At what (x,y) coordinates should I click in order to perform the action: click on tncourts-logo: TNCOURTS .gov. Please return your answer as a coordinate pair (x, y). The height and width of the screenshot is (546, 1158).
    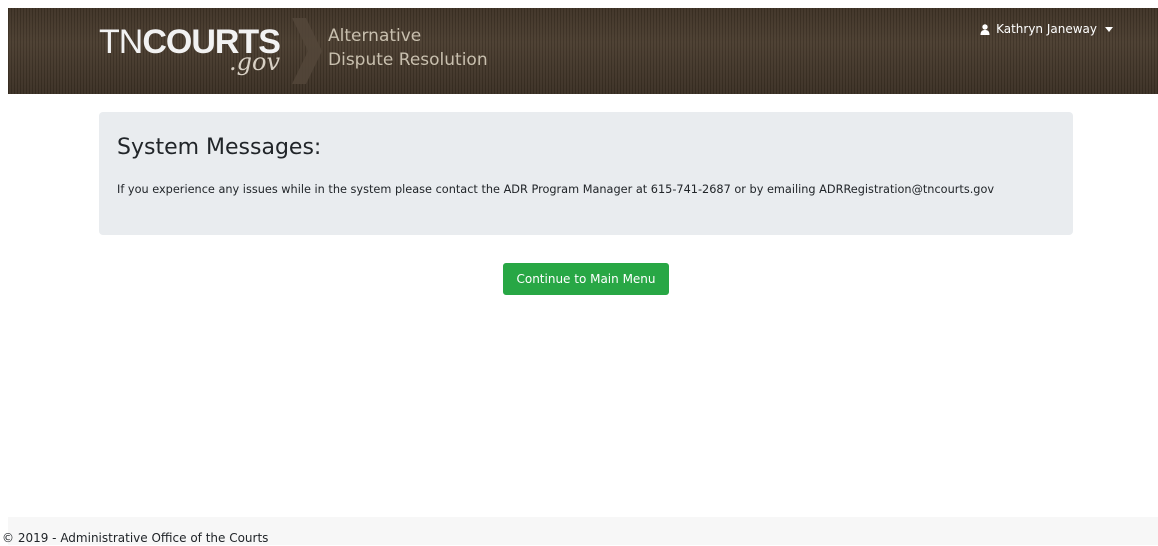
    Looking at the image, I should click on (199, 52).